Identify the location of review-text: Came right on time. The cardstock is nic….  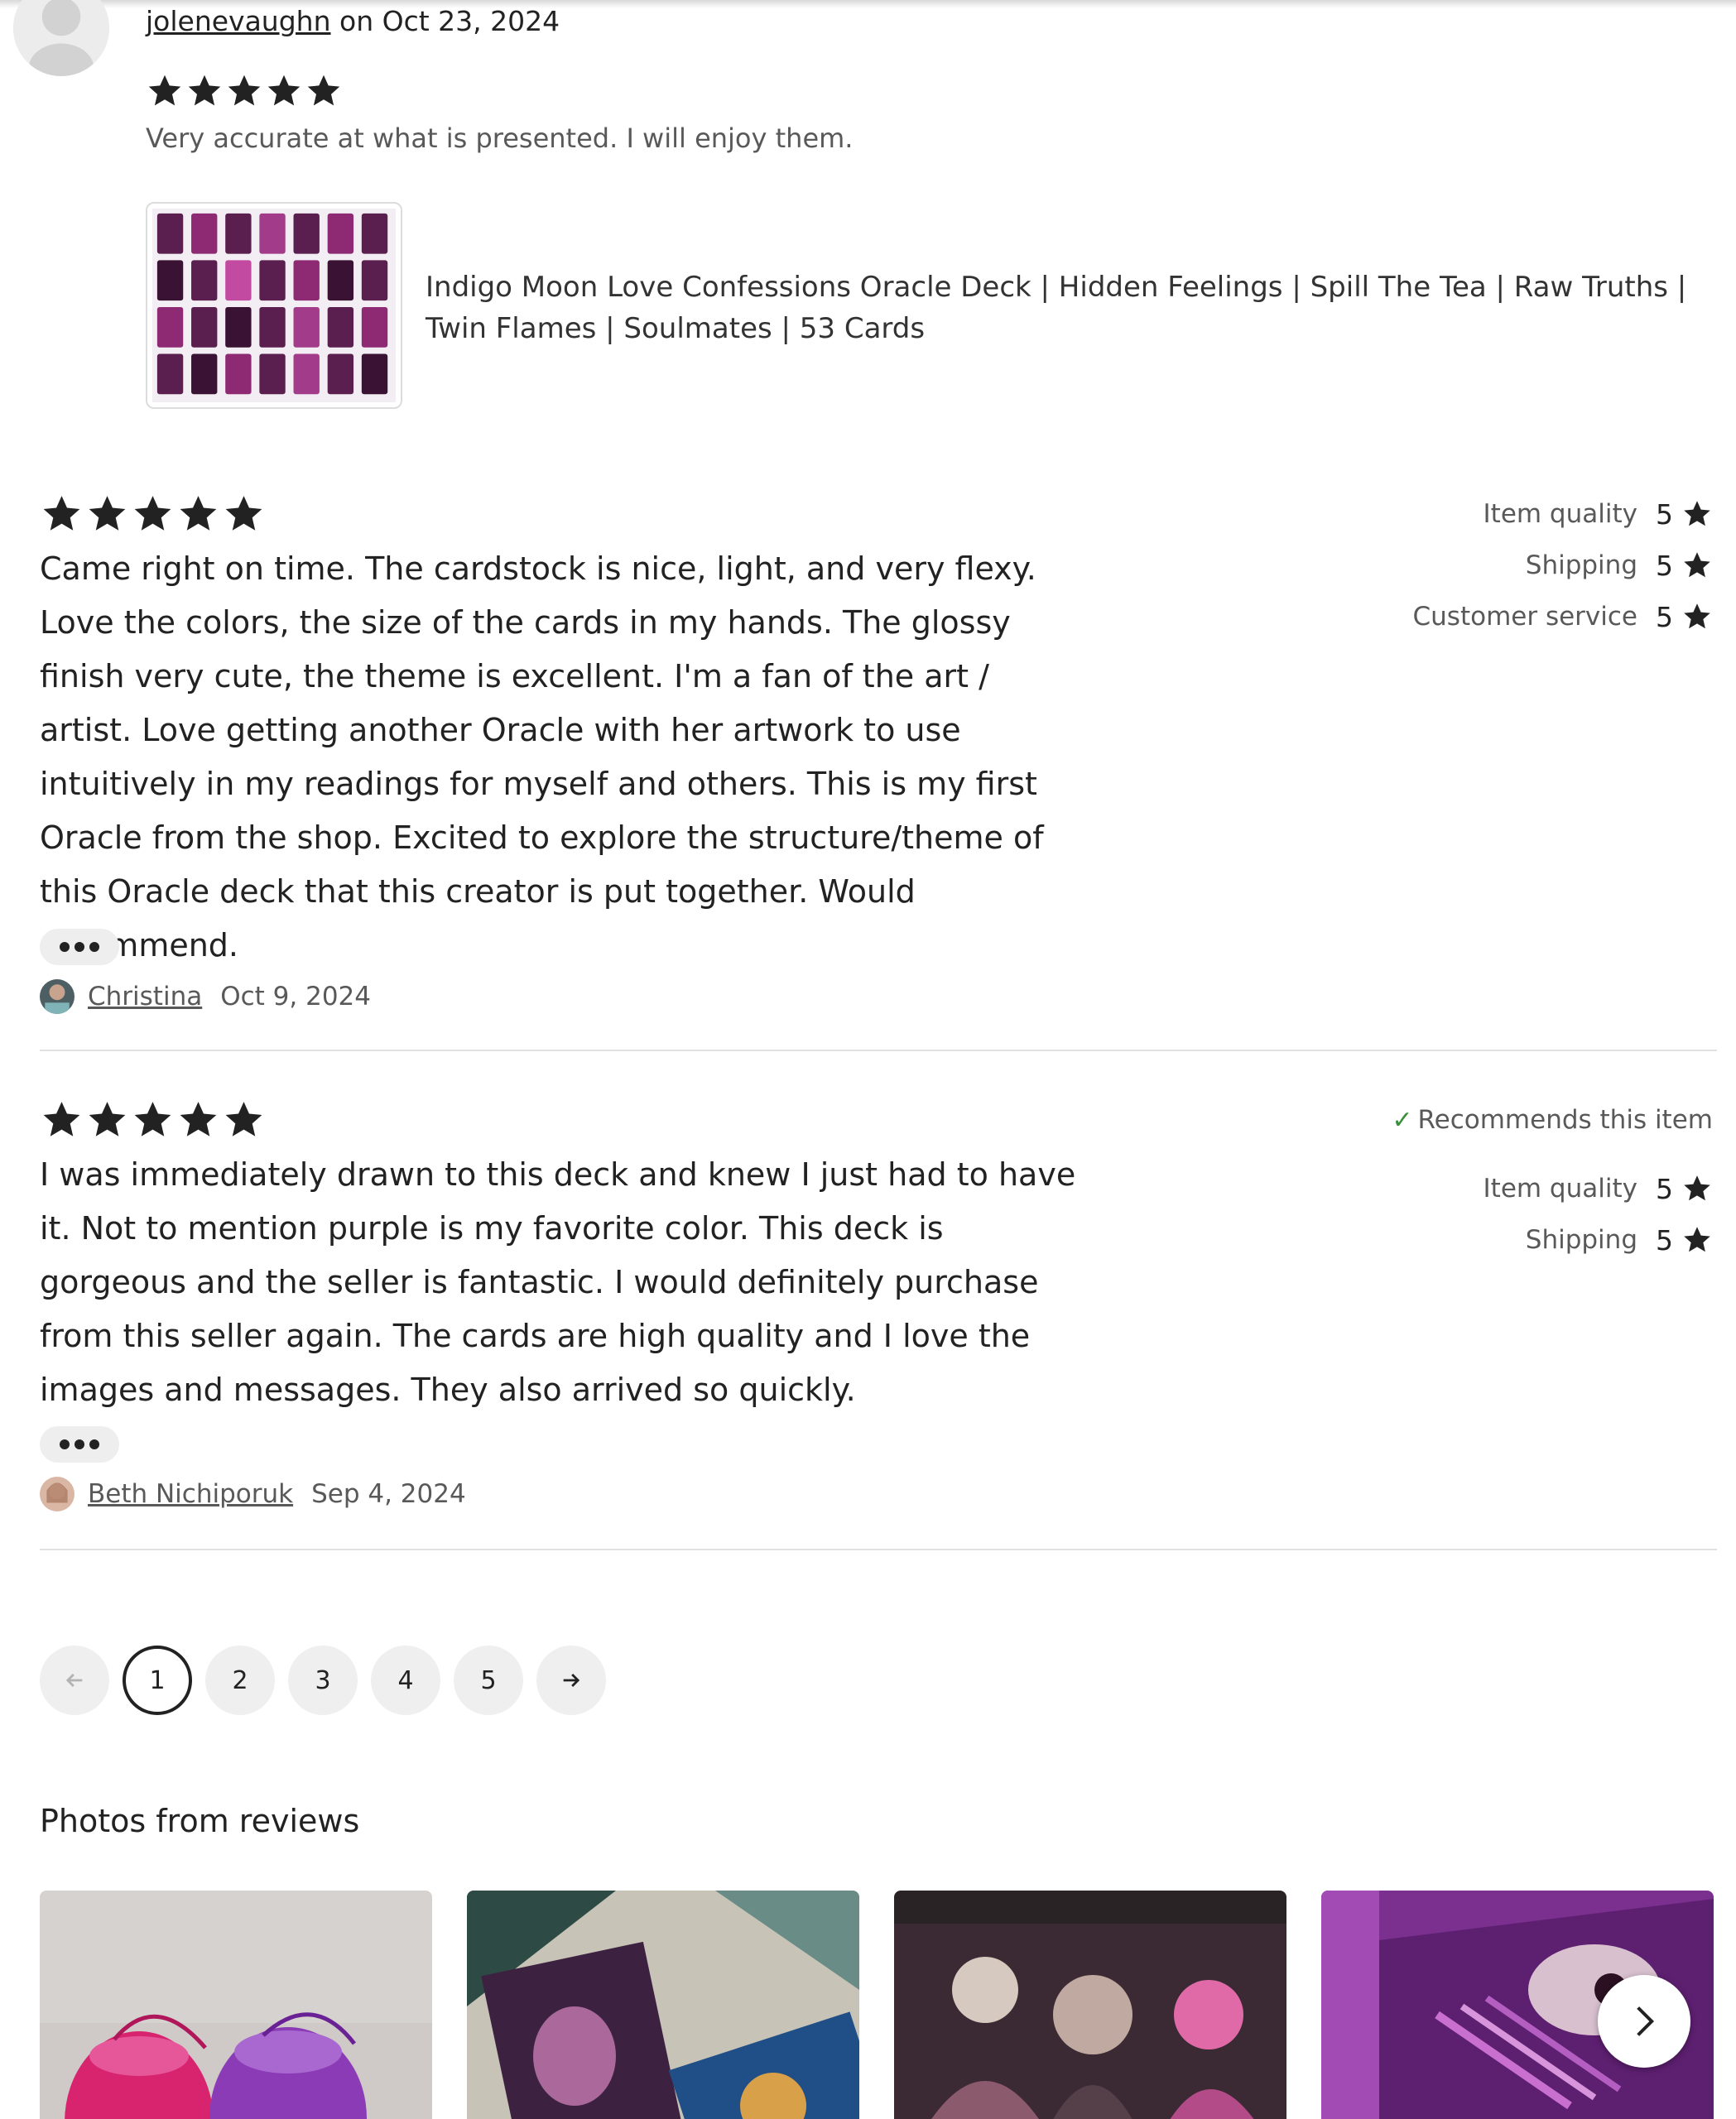
(542, 756).